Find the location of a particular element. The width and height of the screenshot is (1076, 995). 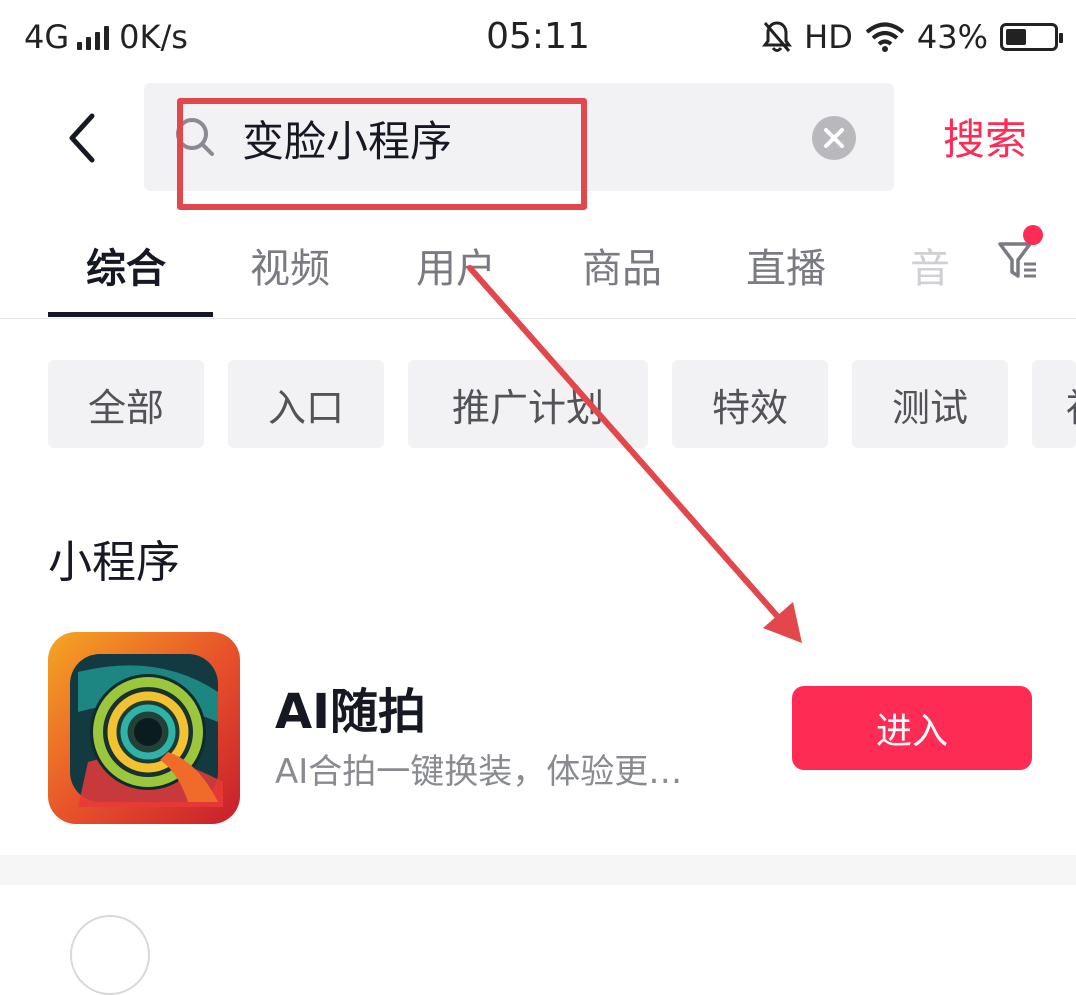

enter-button: 进入 is located at coordinates (912, 728).